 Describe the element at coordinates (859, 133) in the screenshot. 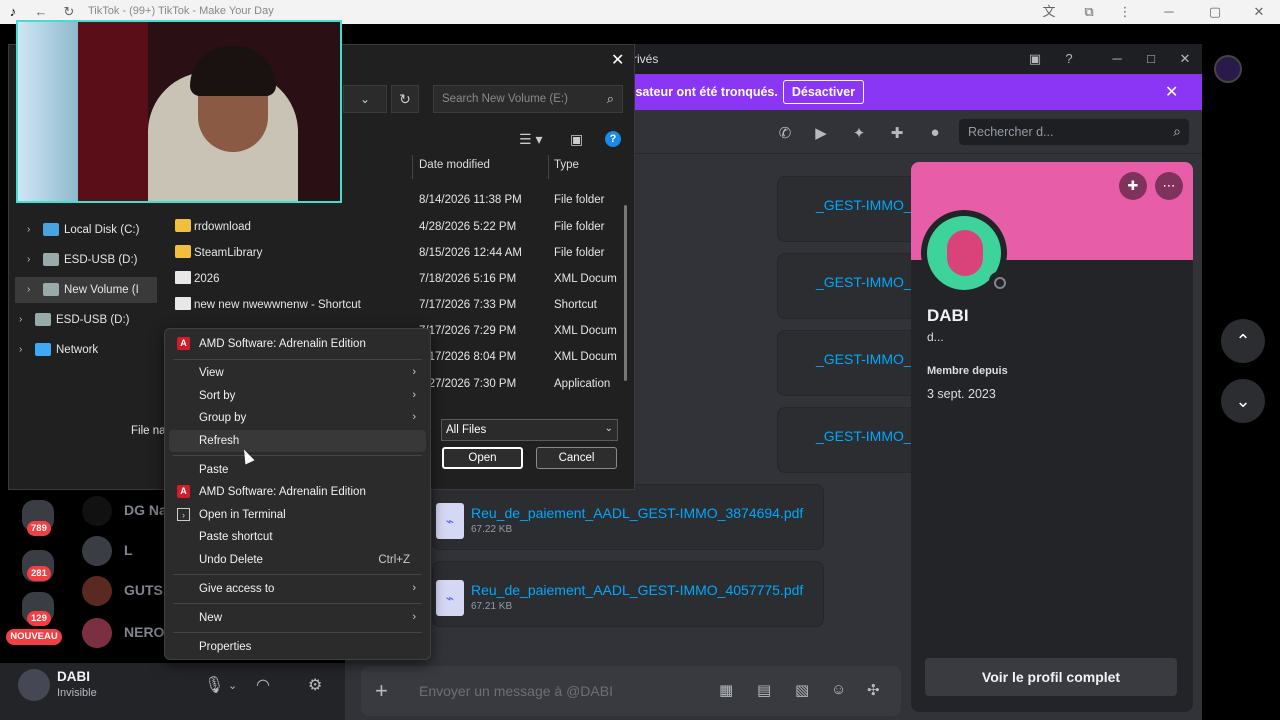

I see `pin-icon: ✦` at that location.